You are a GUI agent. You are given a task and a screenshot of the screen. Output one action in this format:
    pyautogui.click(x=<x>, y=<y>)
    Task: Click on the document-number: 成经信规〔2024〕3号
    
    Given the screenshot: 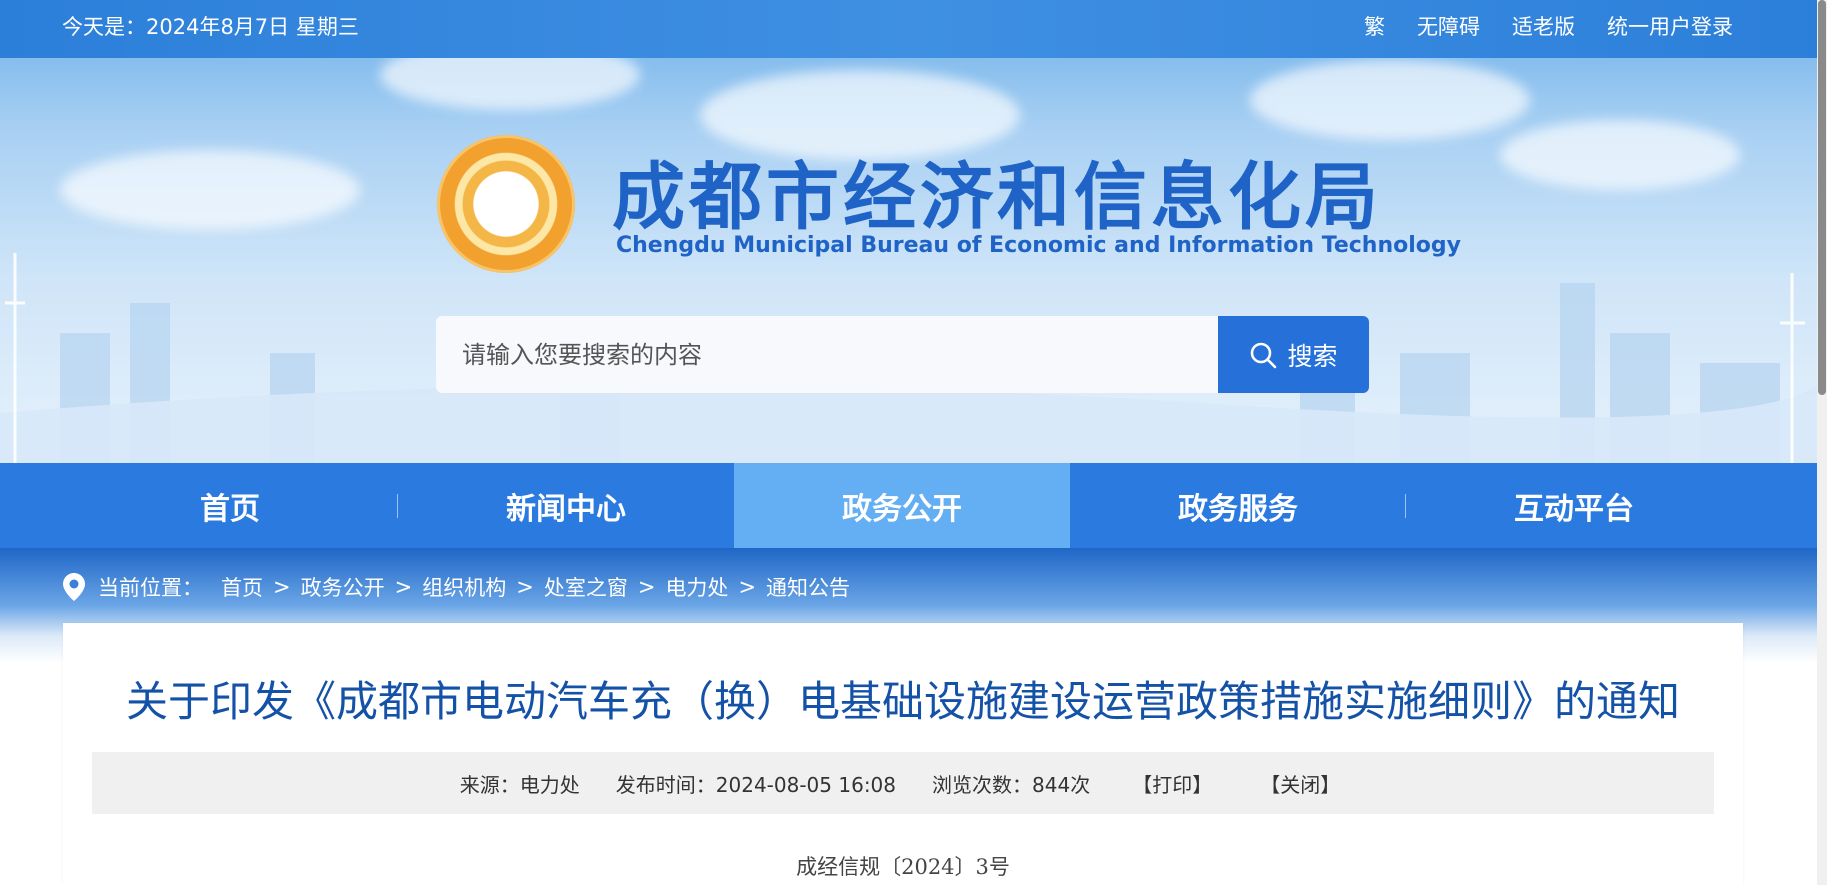 What is the action you would take?
    pyautogui.click(x=903, y=867)
    